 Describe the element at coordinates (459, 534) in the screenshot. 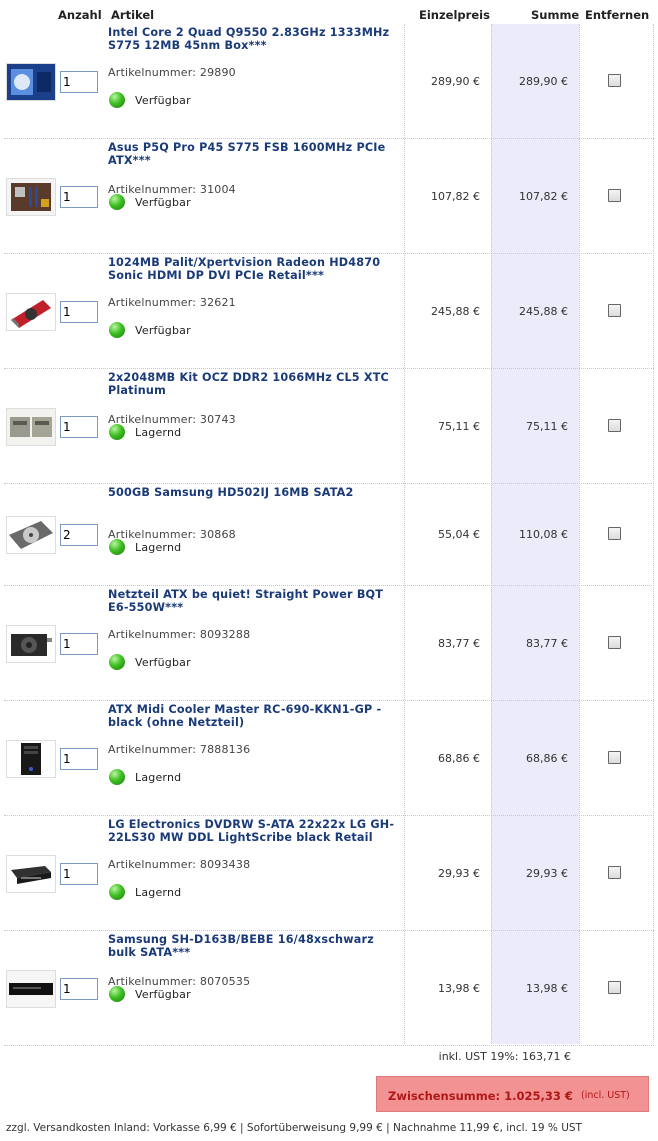

I see `unit-price: 55,04 €` at that location.